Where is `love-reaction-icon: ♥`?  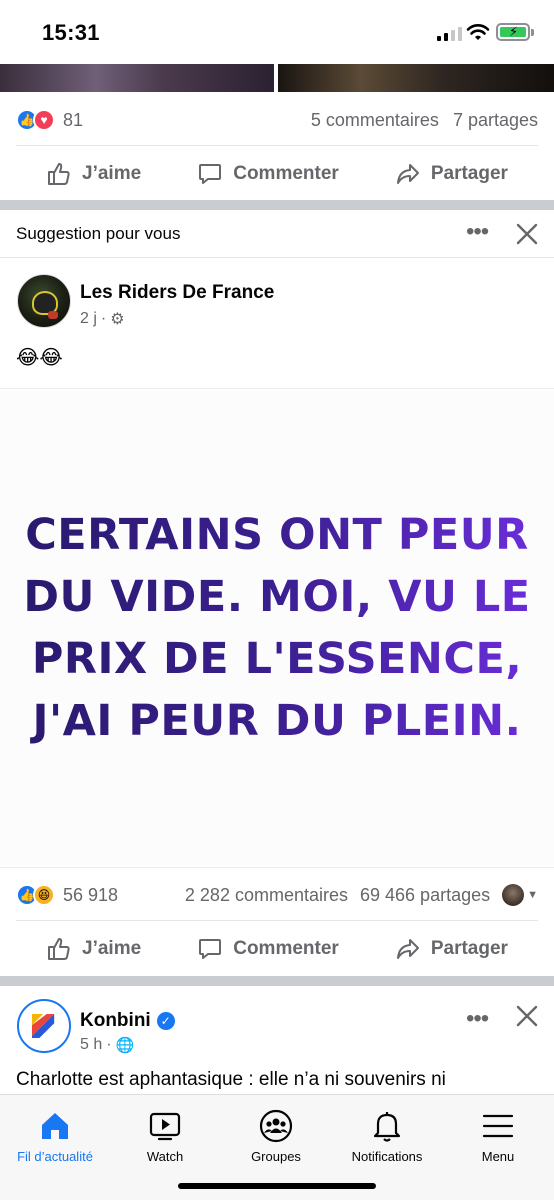
love-reaction-icon: ♥ is located at coordinates (44, 120).